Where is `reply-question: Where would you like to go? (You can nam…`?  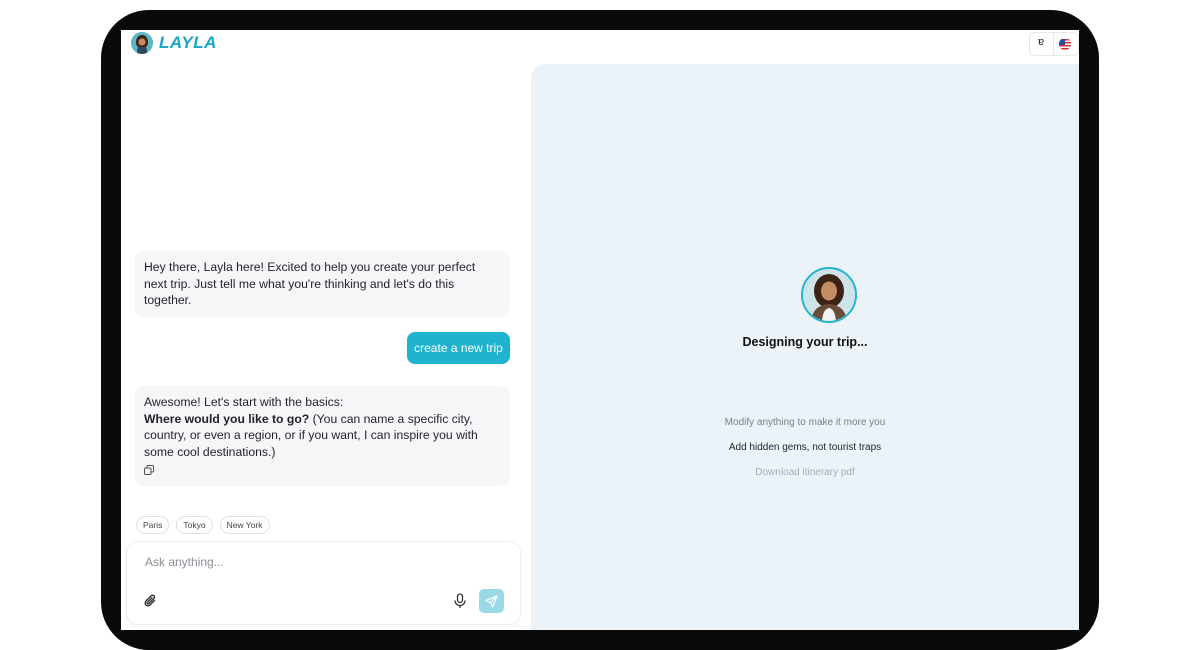 reply-question: Where would you like to go? (You can nam… is located at coordinates (322, 436).